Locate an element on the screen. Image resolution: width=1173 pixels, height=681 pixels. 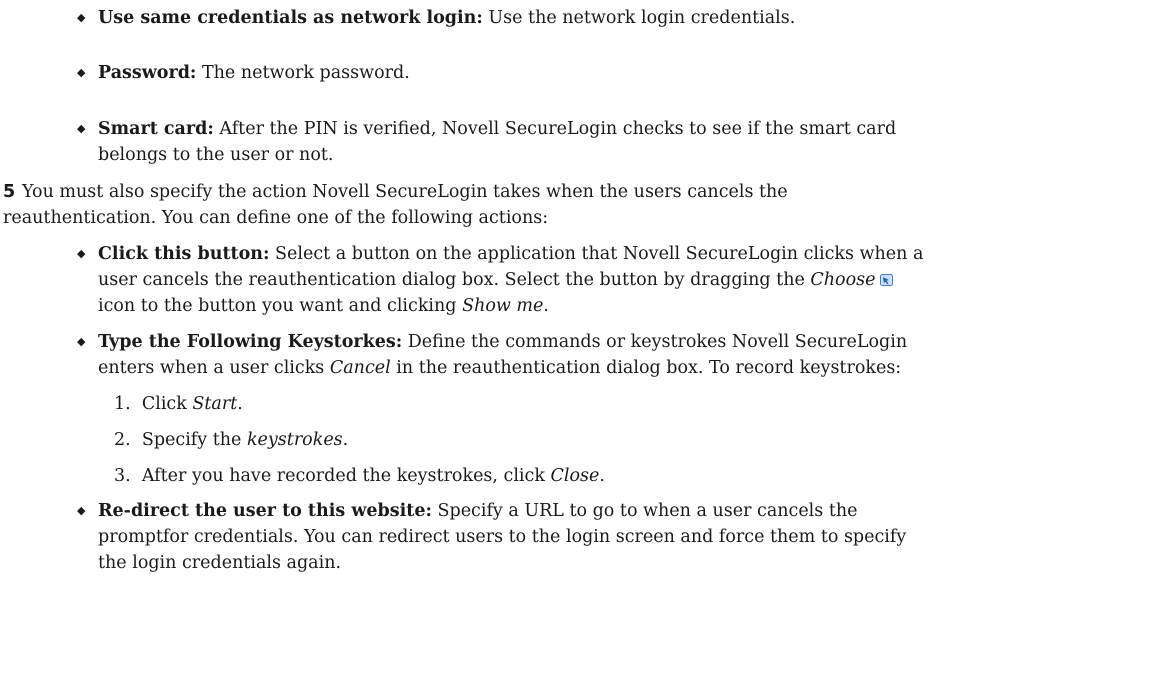
action-term: Re-direct the user to this website: is located at coordinates (265, 511).